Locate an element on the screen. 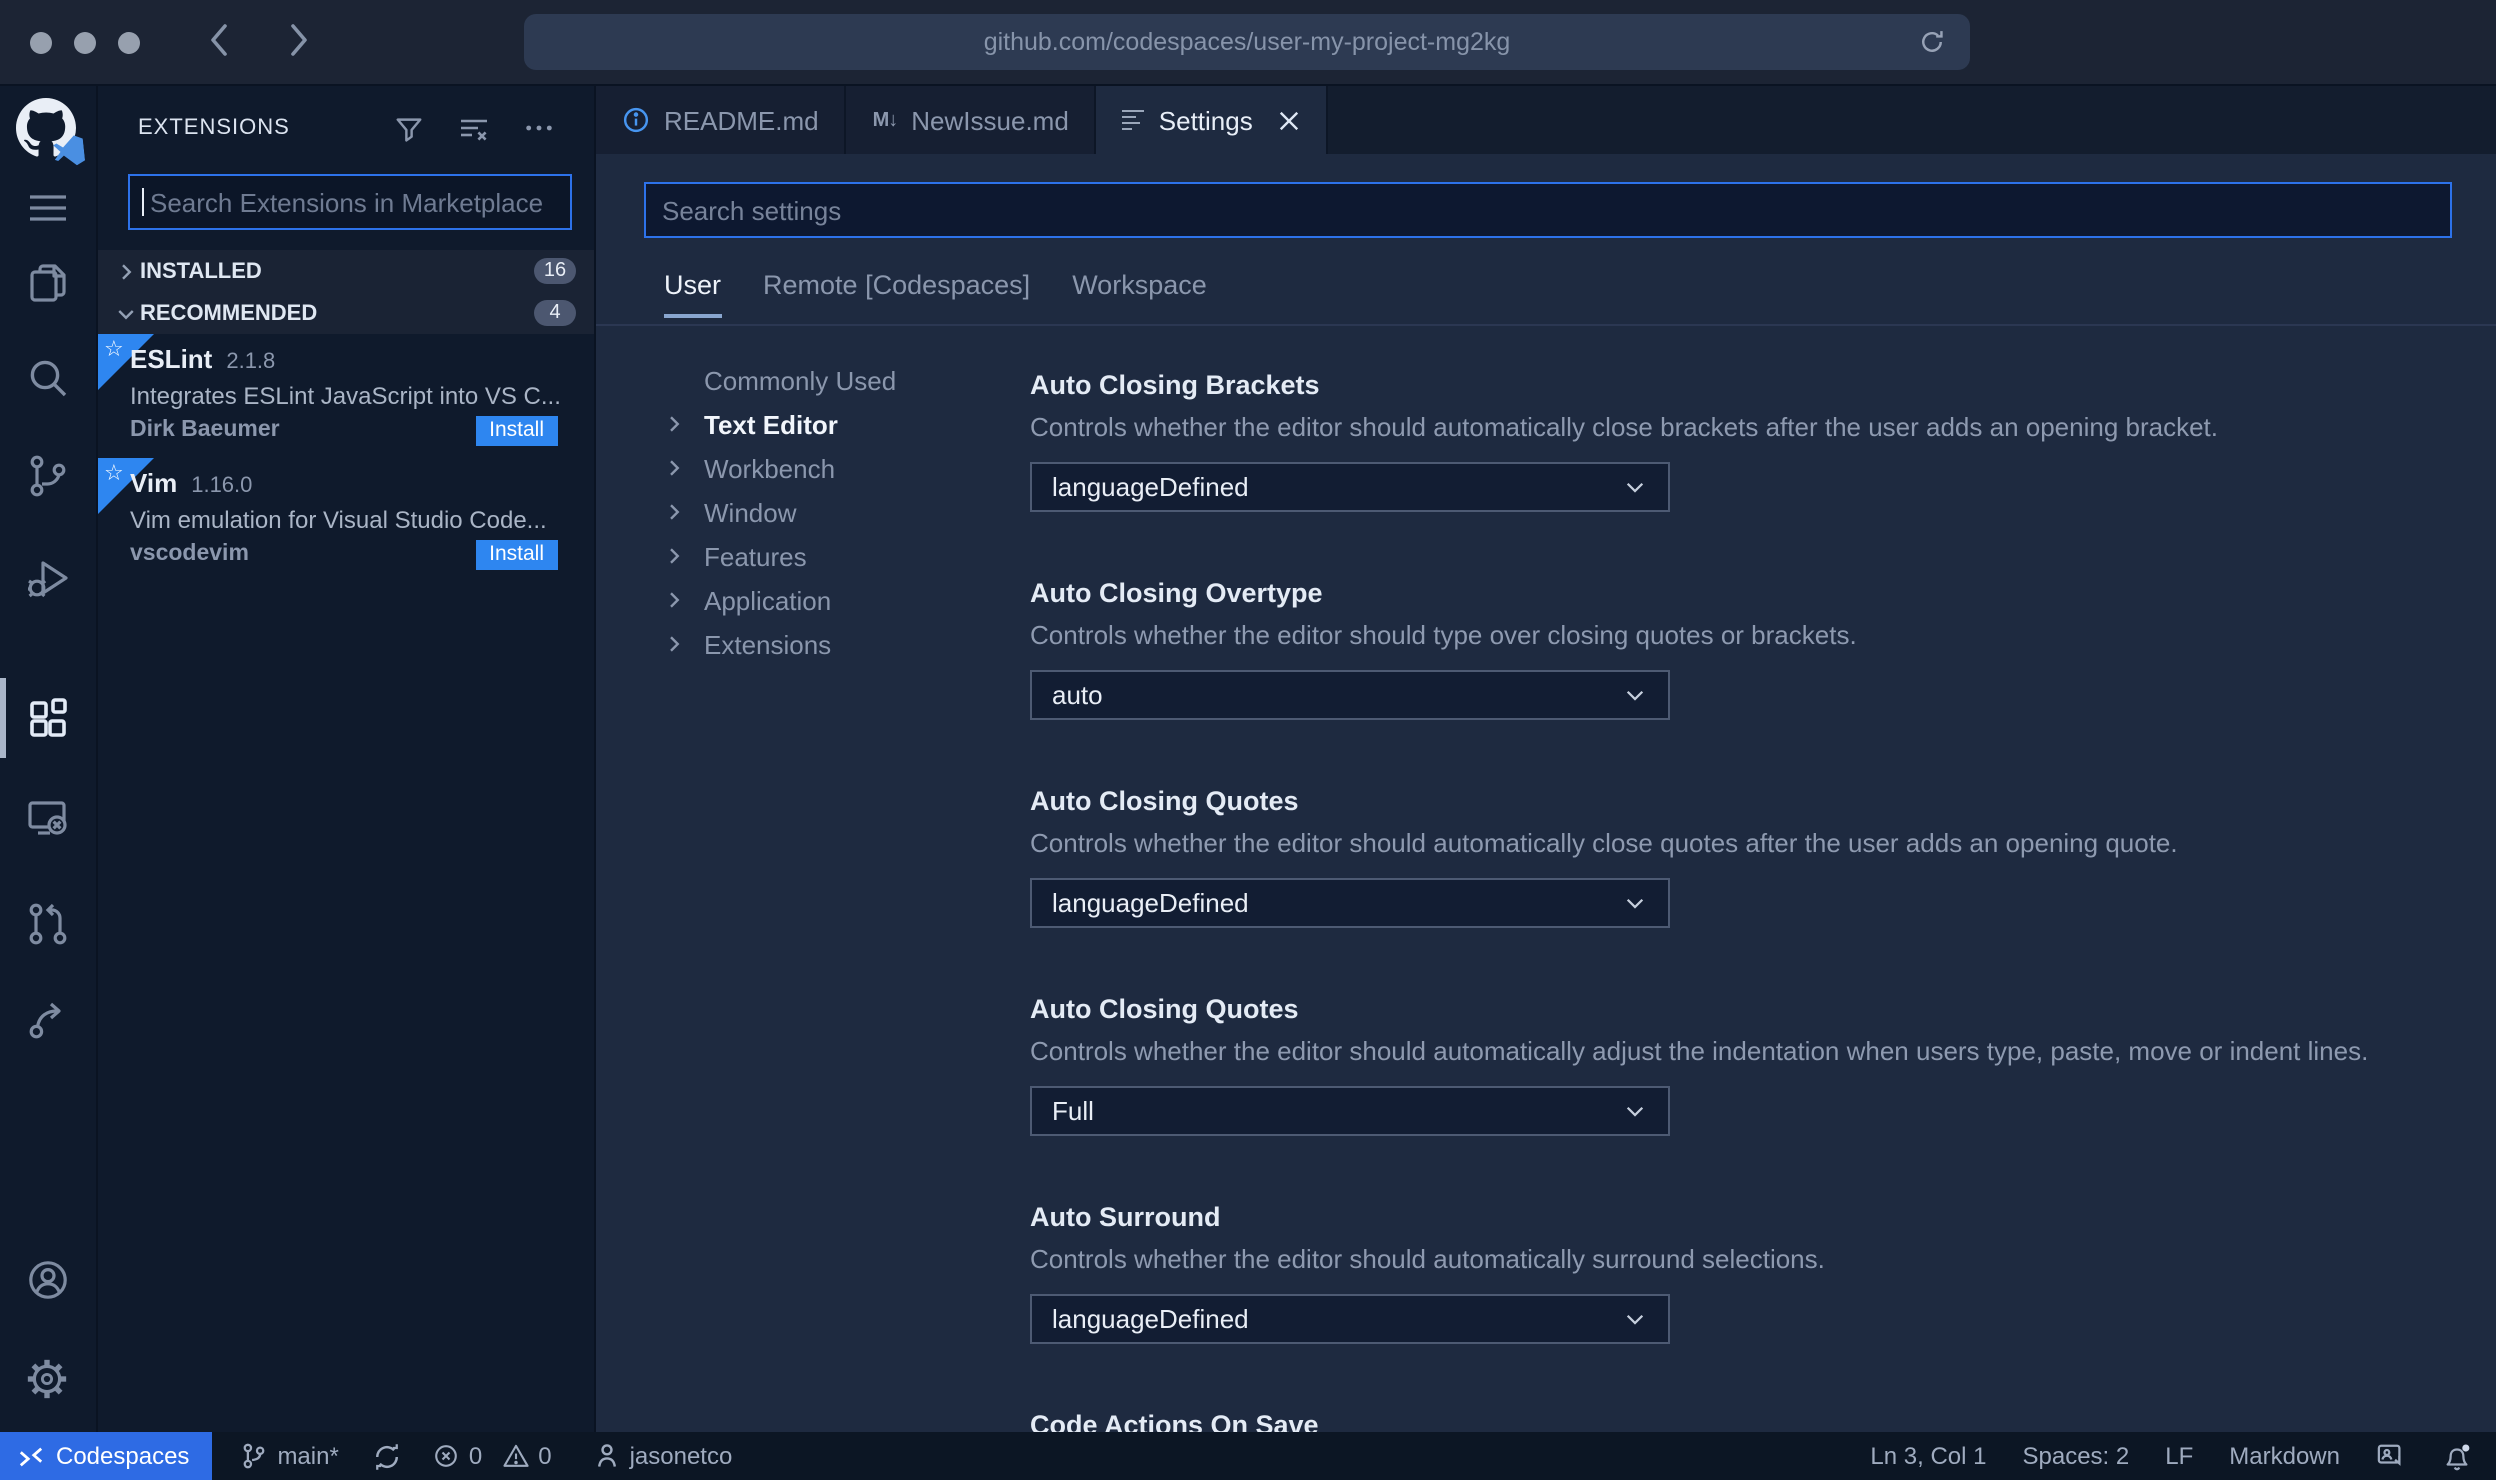  vscode-logo-icon is located at coordinates (68, 150).